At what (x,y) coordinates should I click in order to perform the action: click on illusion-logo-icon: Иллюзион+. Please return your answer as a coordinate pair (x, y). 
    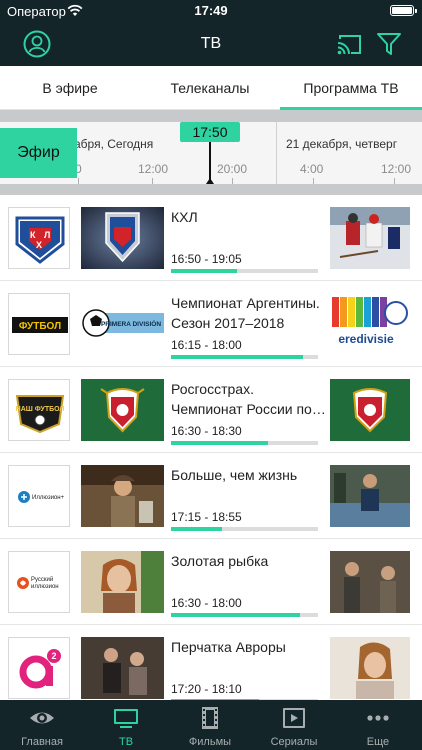
    Looking at the image, I should click on (41, 497).